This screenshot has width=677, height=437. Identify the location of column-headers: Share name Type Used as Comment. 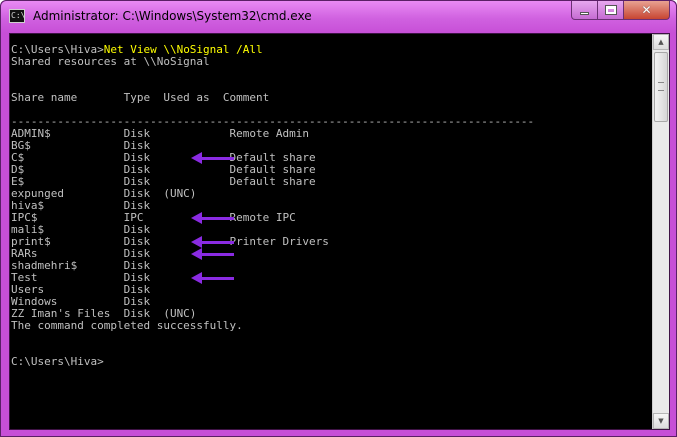
(140, 97).